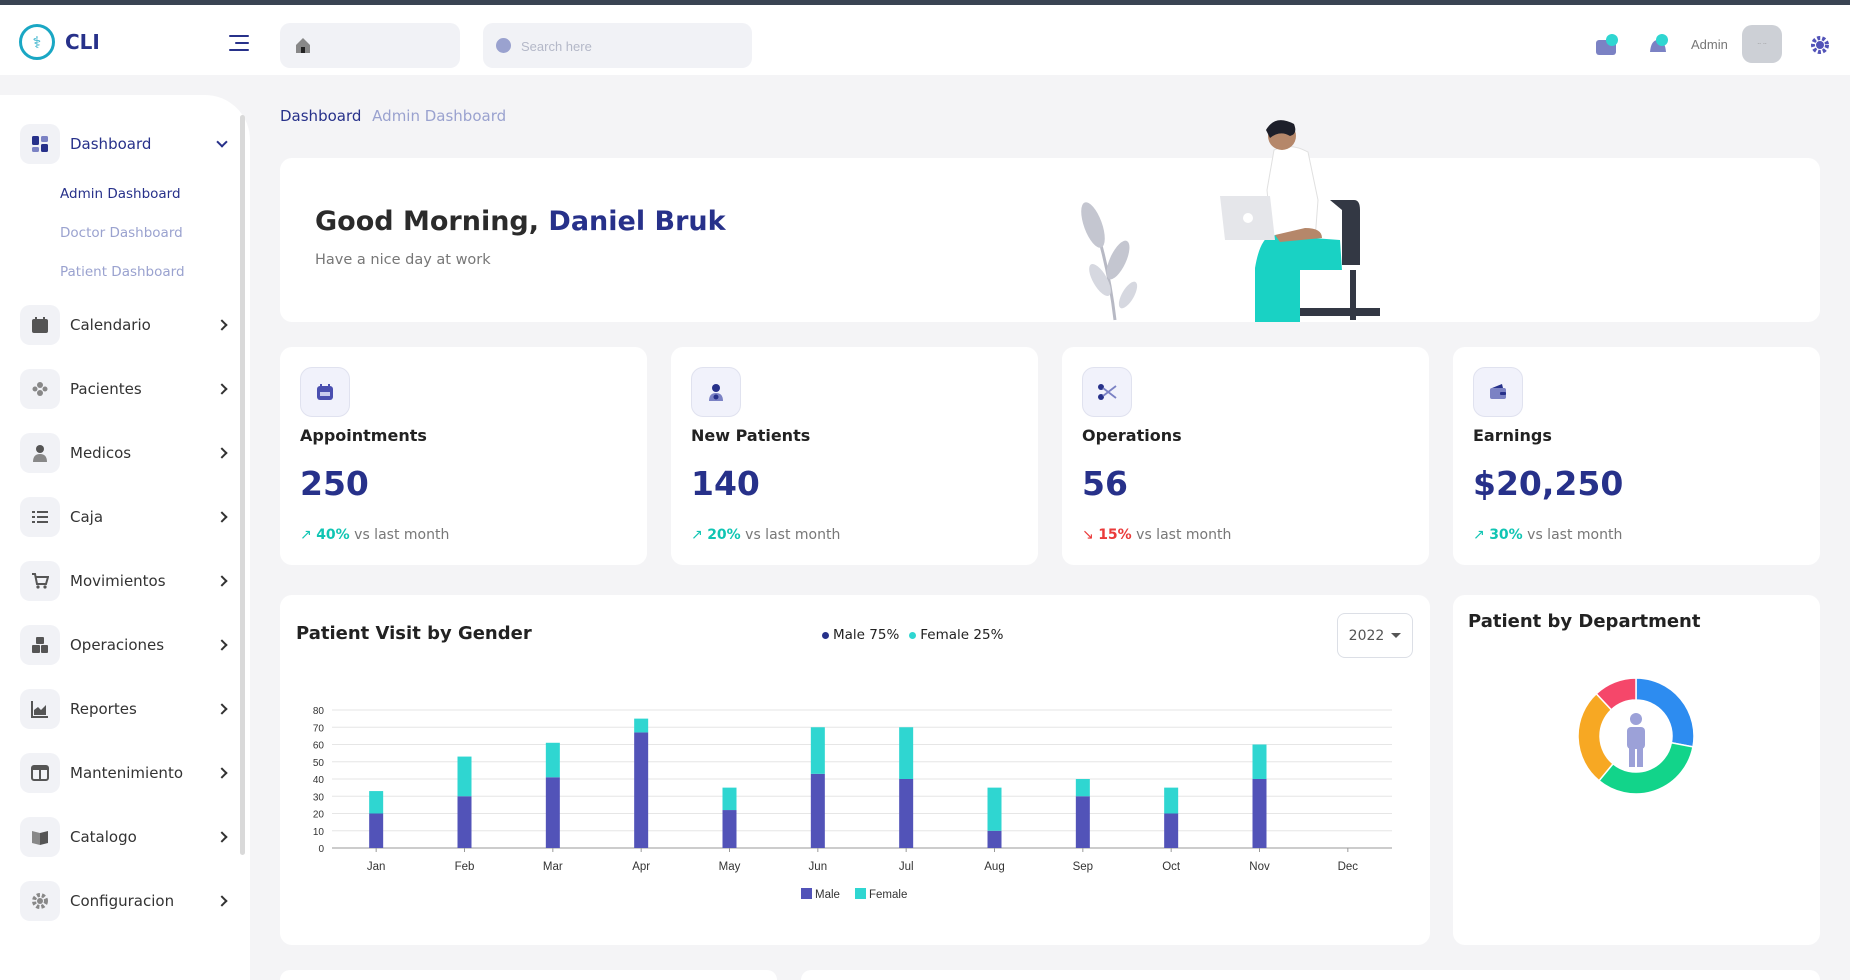 This screenshot has width=1850, height=980. What do you see at coordinates (1090, 535) in the screenshot?
I see `trend-down-icon: ↘` at bounding box center [1090, 535].